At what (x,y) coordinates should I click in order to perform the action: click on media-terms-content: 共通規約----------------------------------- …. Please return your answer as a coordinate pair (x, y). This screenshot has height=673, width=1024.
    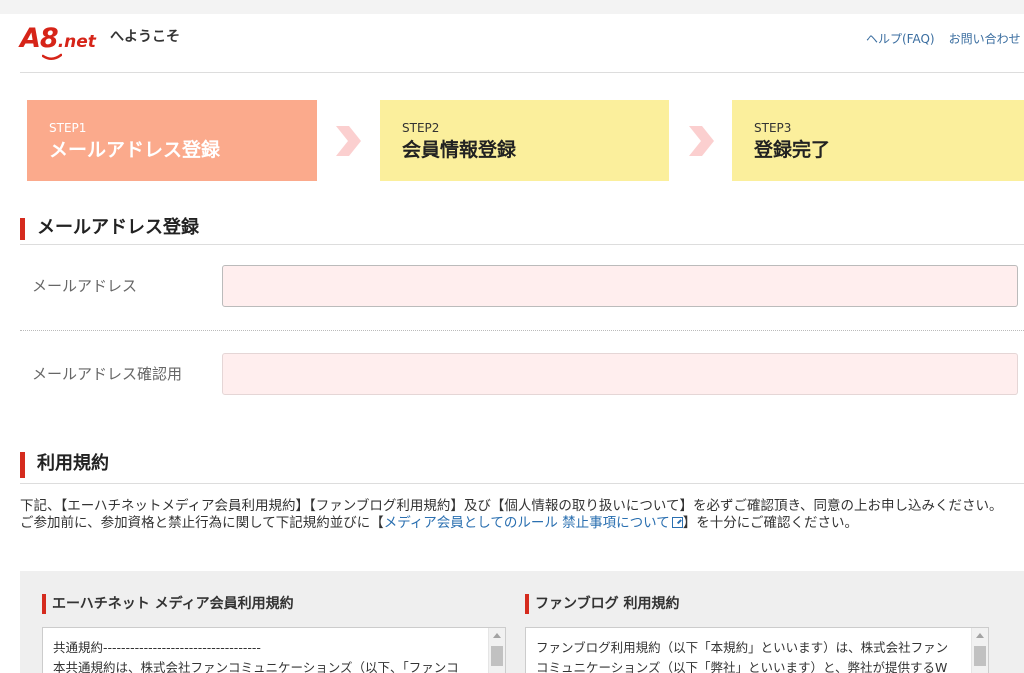
    Looking at the image, I should click on (256, 656).